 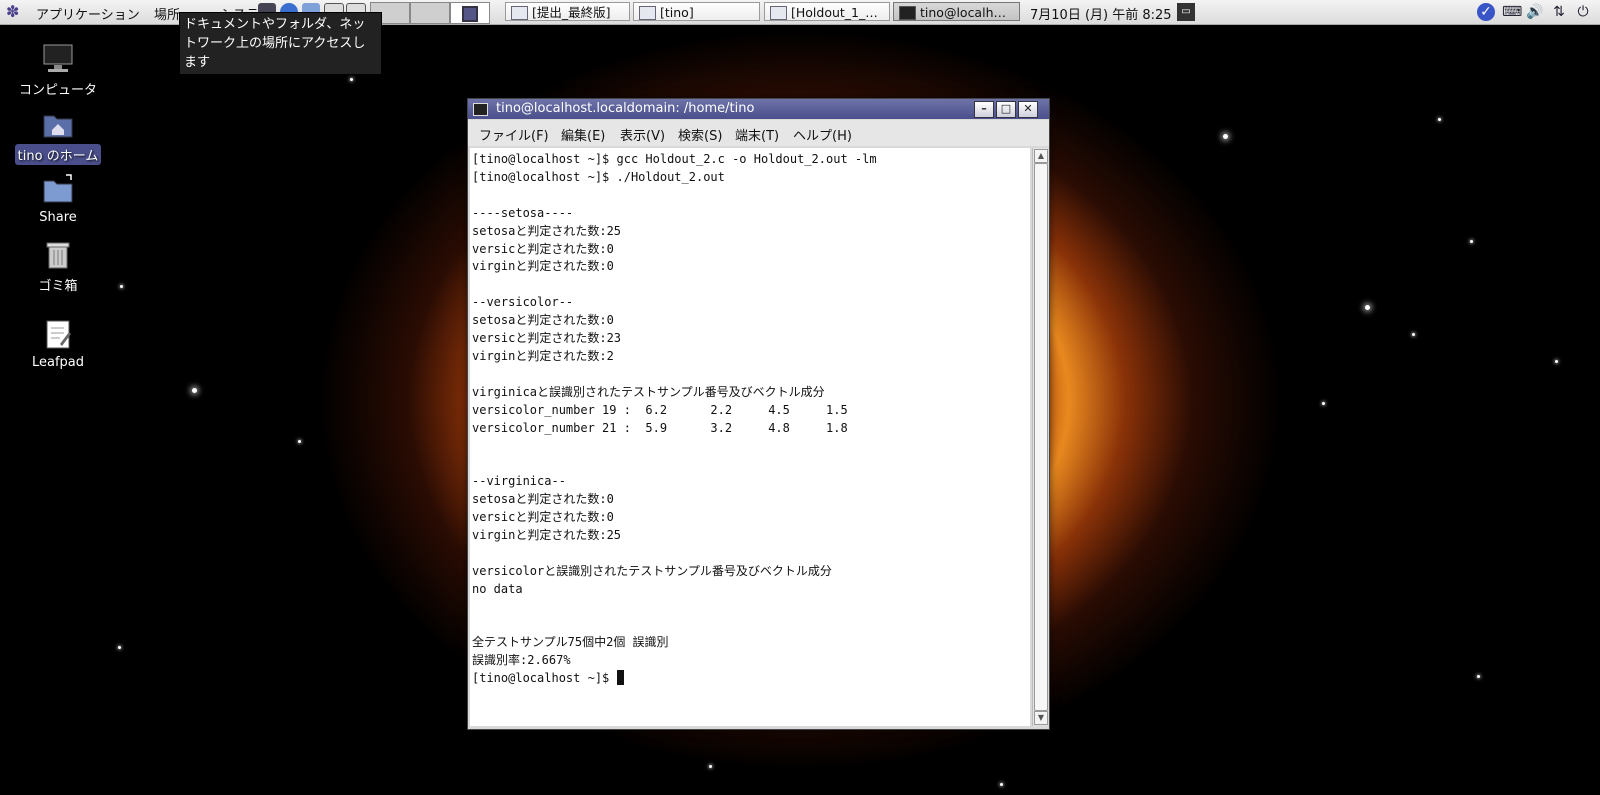 I want to click on places-menu: 場所, so click(x=167, y=13).